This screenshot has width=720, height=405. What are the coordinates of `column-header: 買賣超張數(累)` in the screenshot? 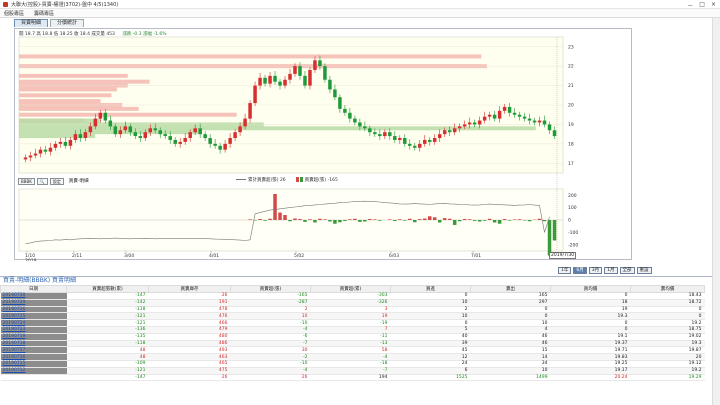 It's located at (107, 289).